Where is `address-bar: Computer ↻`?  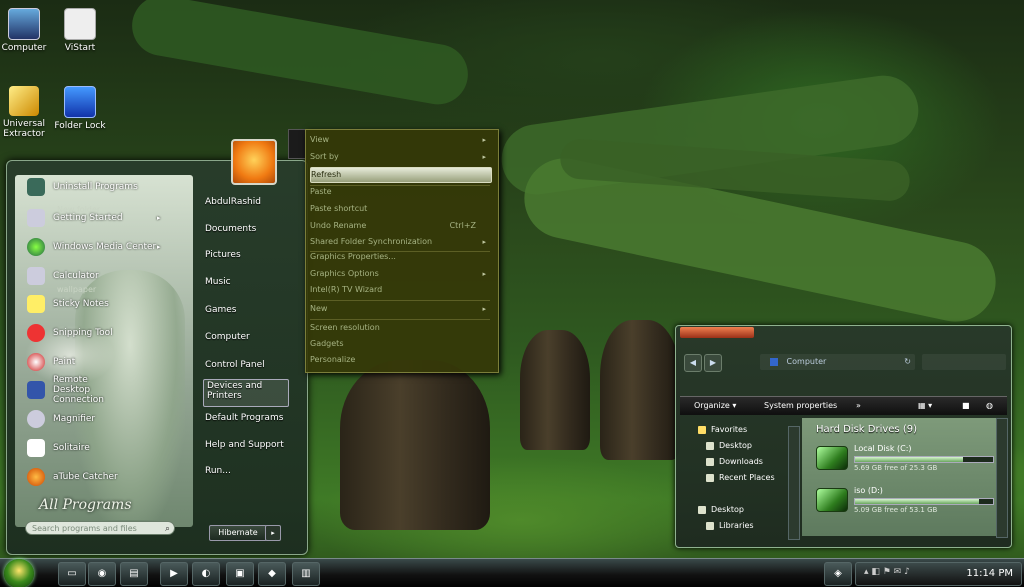 address-bar: Computer ↻ is located at coordinates (837, 362).